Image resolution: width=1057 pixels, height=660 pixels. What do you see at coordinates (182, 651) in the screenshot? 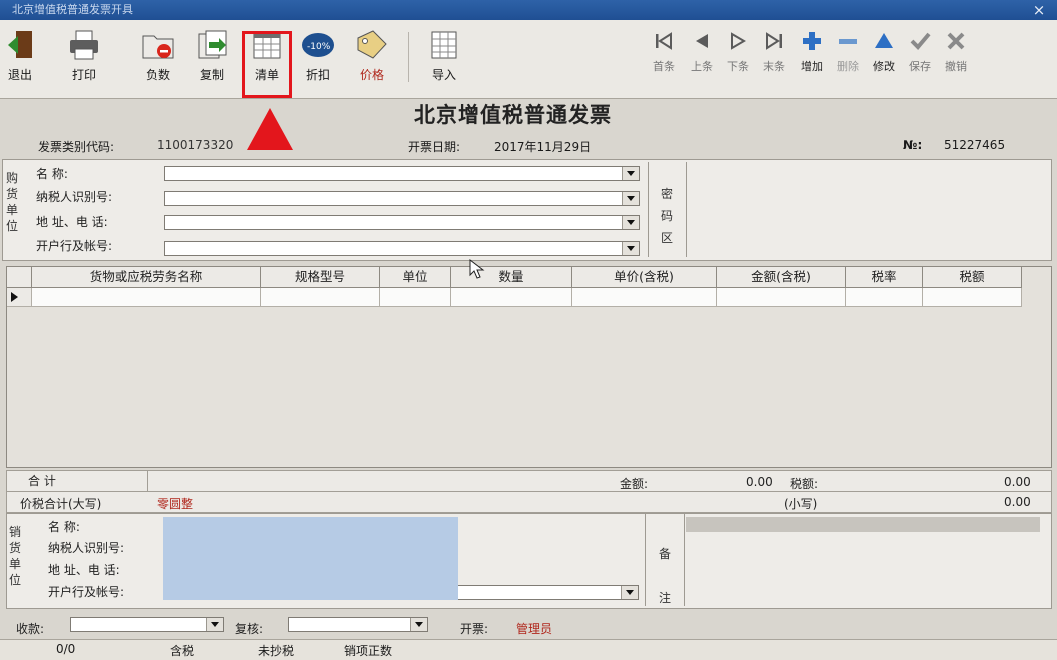
I see `status-tax-mode: 含税` at bounding box center [182, 651].